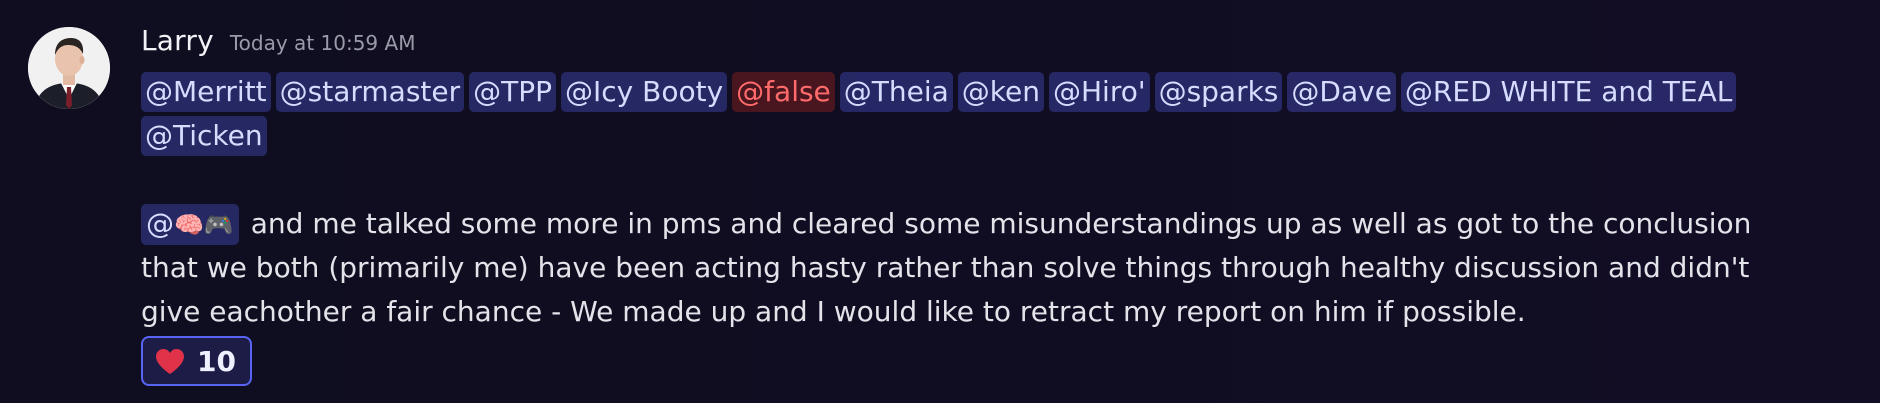  What do you see at coordinates (160, 223) in the screenshot?
I see `mention-at: @` at bounding box center [160, 223].